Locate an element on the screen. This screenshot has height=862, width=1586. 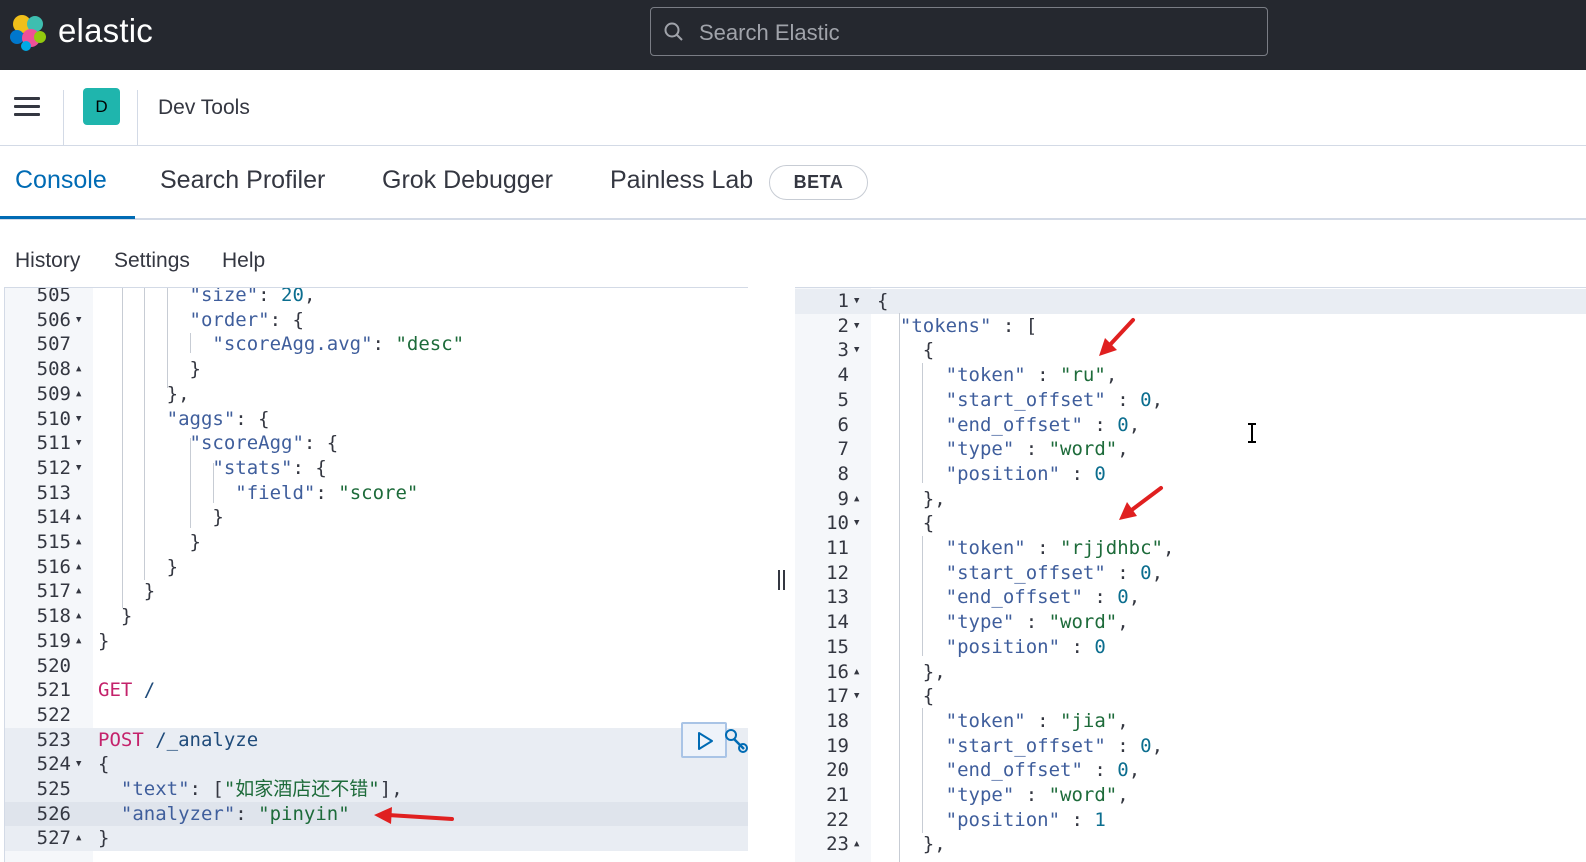
wrench-icon is located at coordinates (736, 741).